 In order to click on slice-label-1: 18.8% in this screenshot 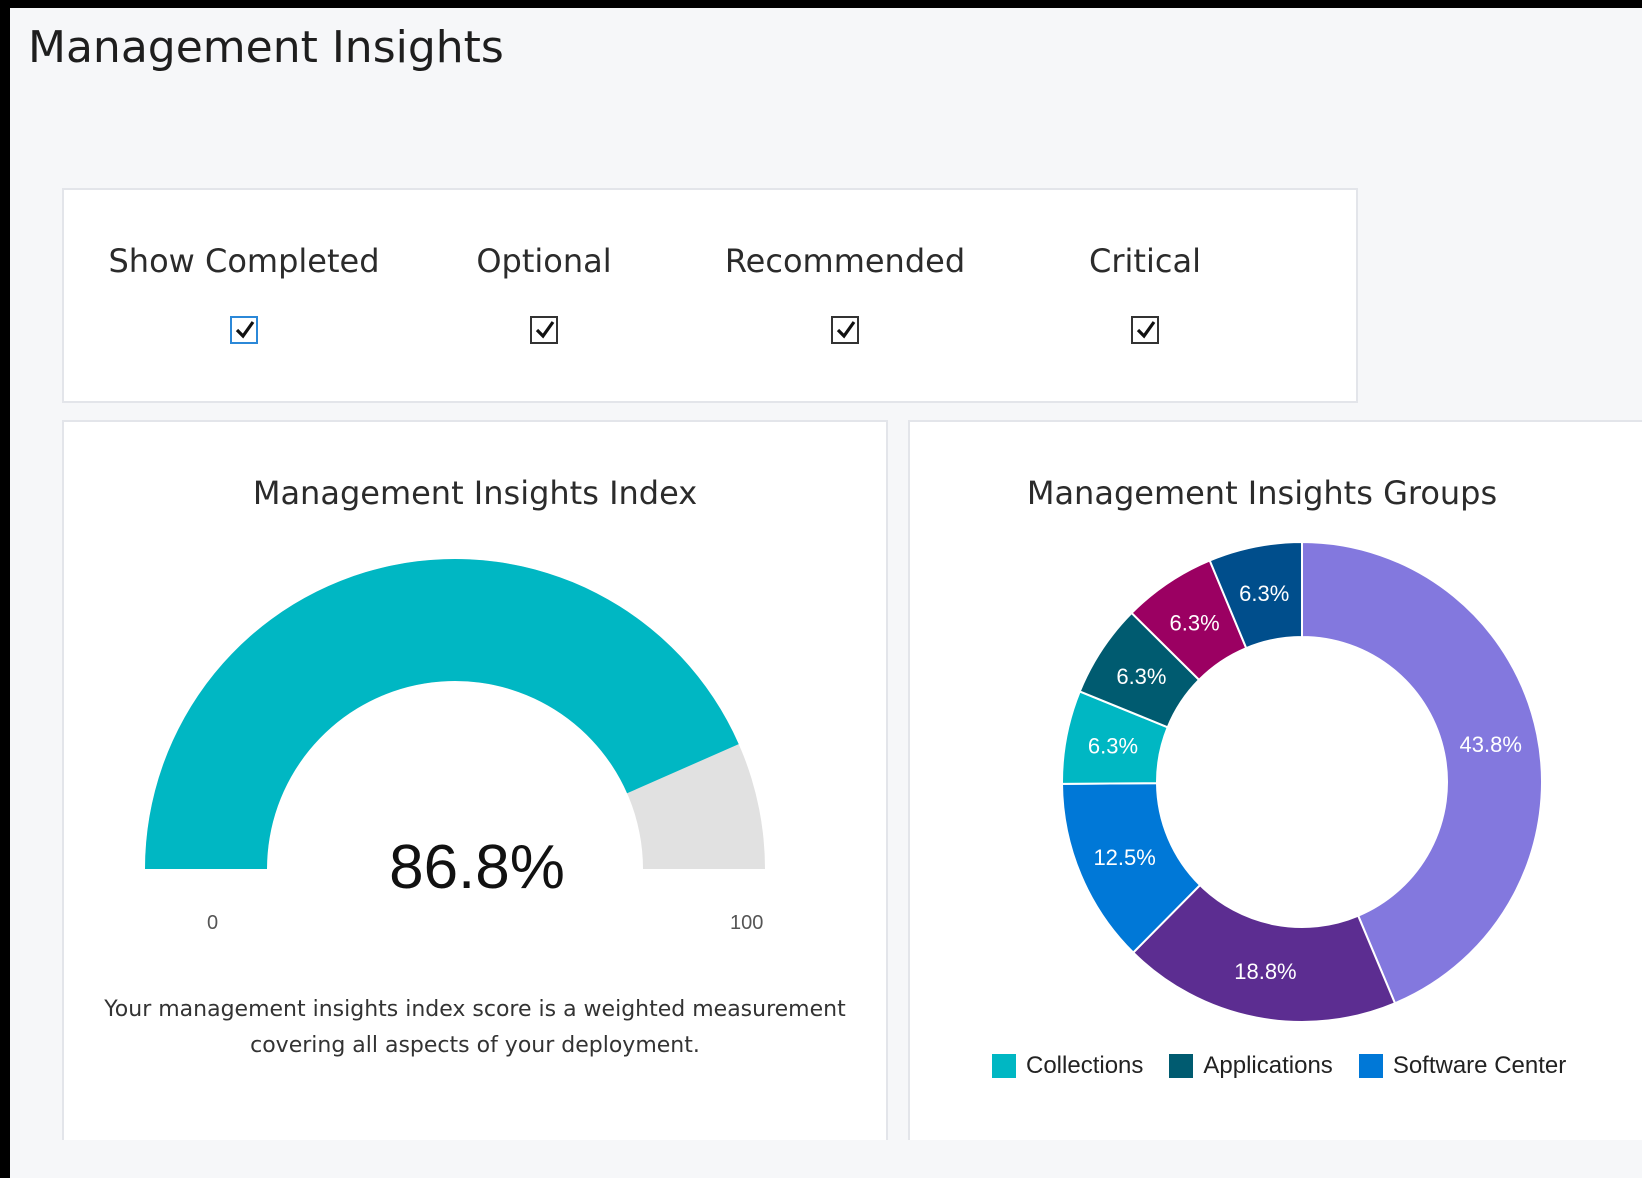, I will do `click(1265, 971)`.